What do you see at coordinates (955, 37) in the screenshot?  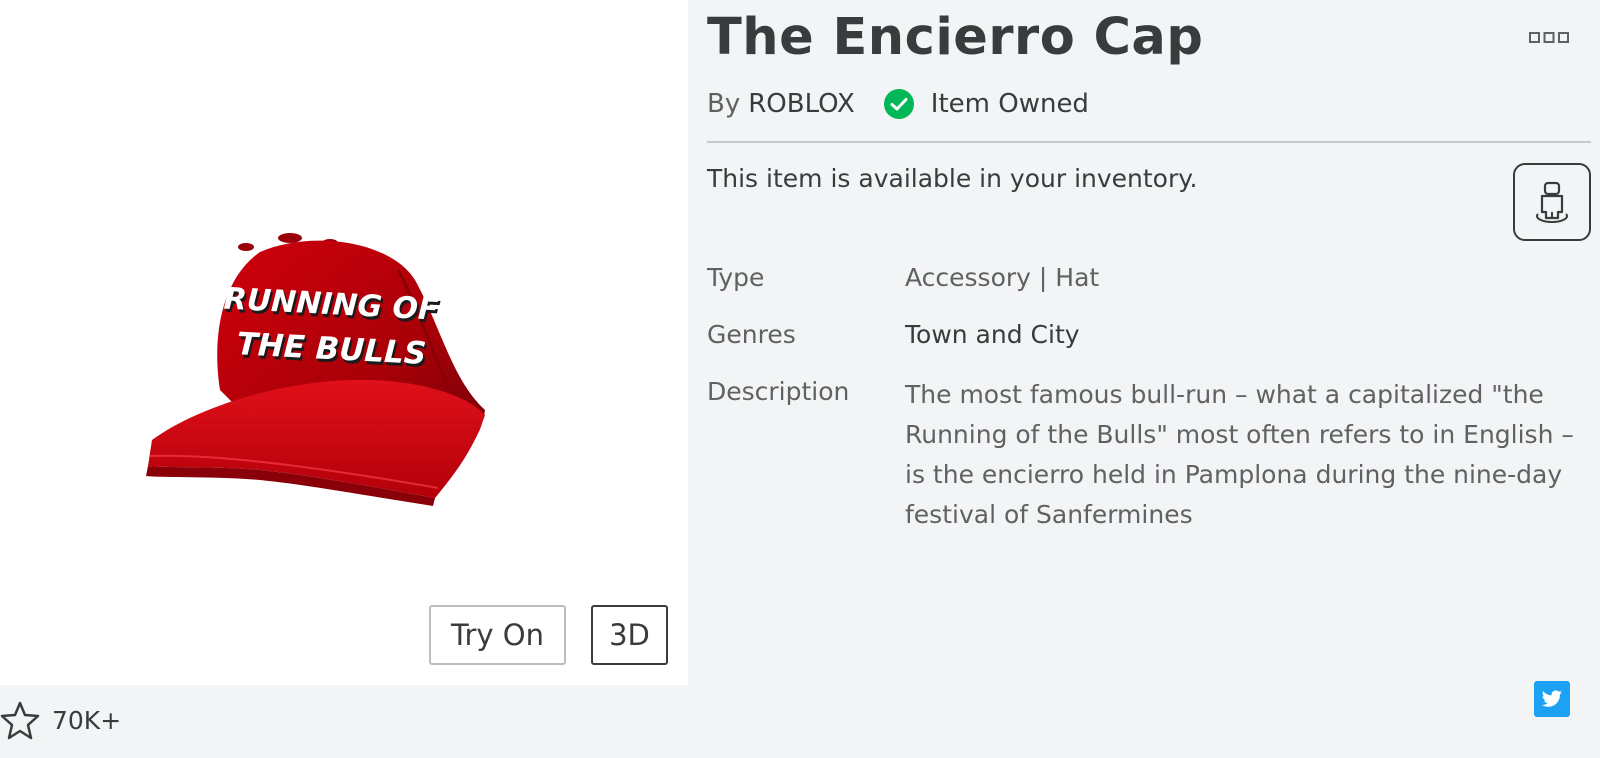 I see `item-title: The Encierro Cap` at bounding box center [955, 37].